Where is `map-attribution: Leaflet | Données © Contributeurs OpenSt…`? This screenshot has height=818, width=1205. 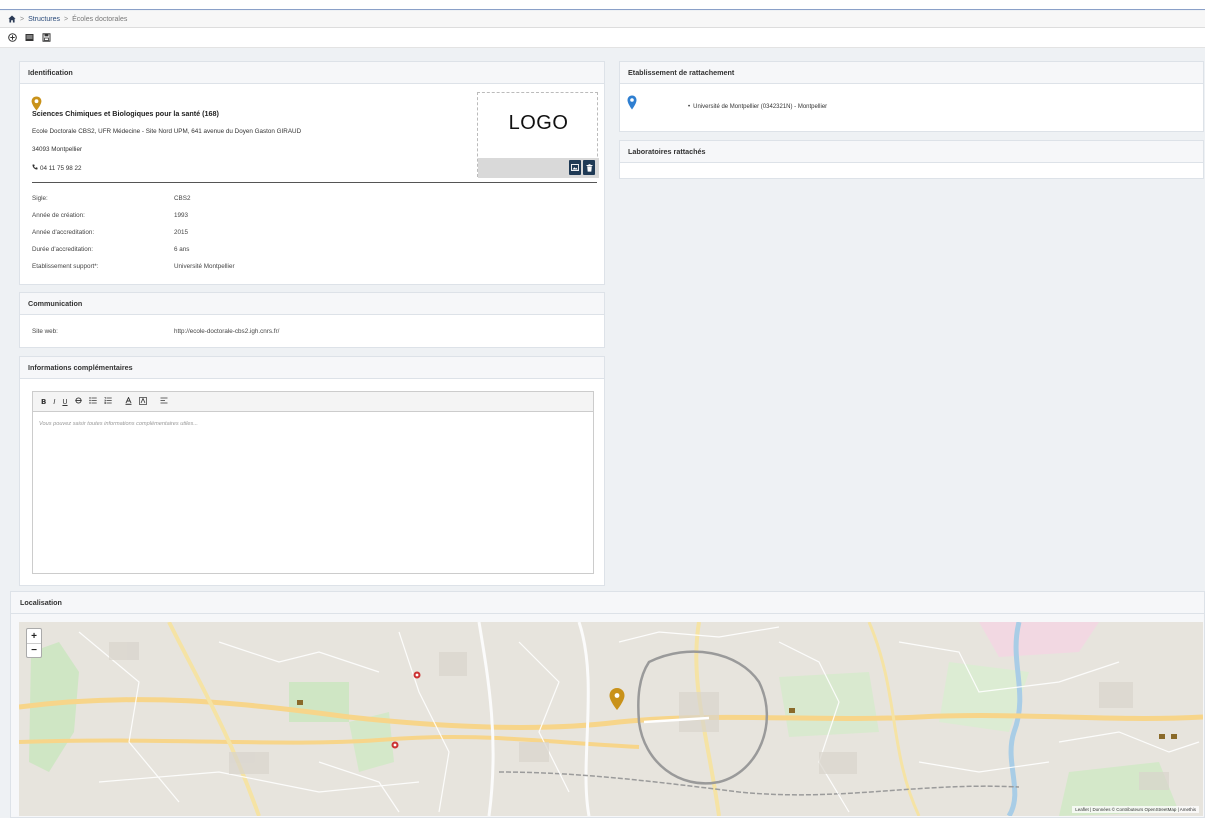 map-attribution: Leaflet | Données © Contributeurs OpenSt… is located at coordinates (1135, 809).